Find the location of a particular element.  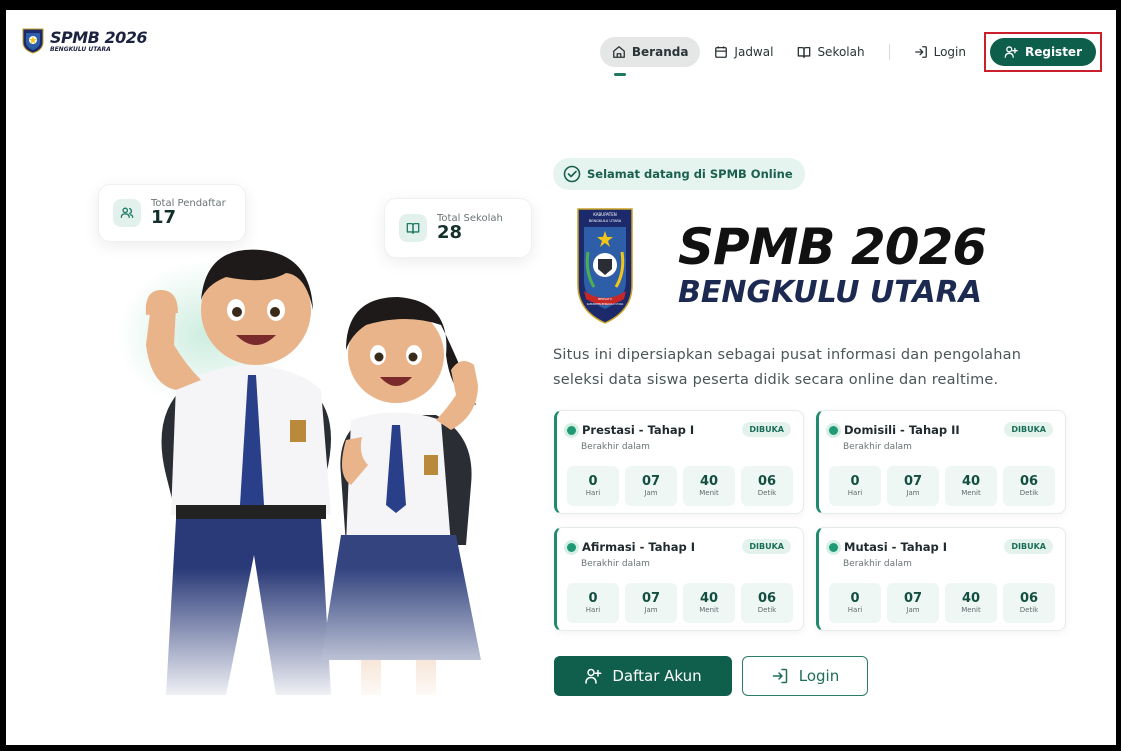

hero-title: SPMB 2026 is located at coordinates (832, 247).